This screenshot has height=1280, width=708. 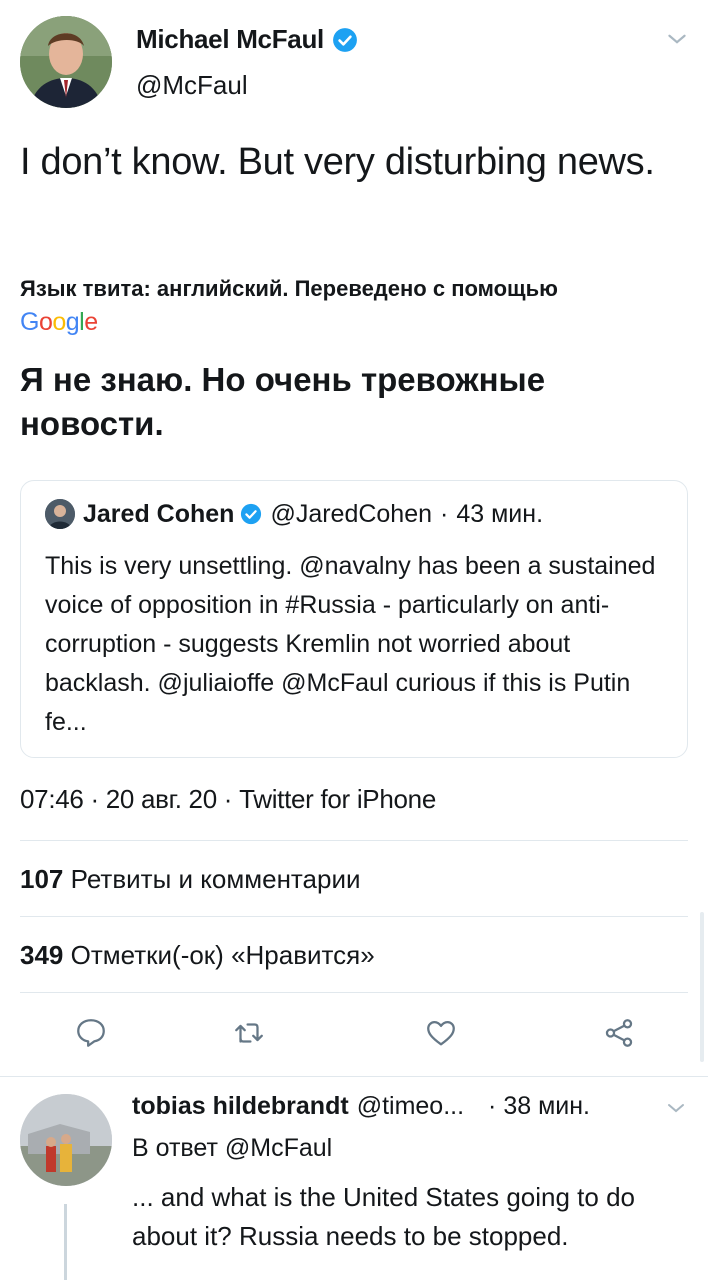 I want to click on reply-author-name: tobias hildebrandt, so click(x=240, y=1106).